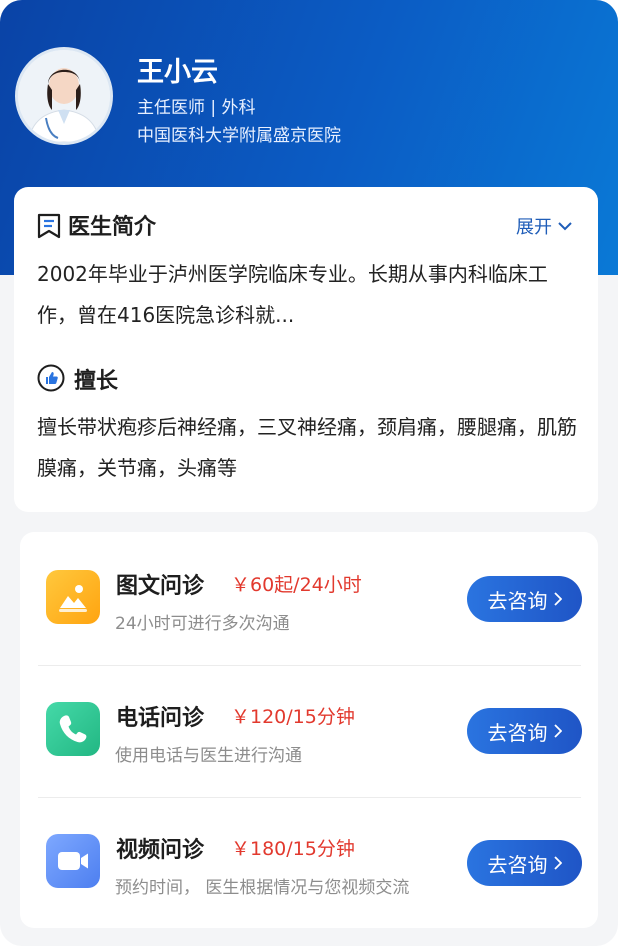 The image size is (618, 946). What do you see at coordinates (293, 849) in the screenshot?
I see `service-price: ￥180/15分钟` at bounding box center [293, 849].